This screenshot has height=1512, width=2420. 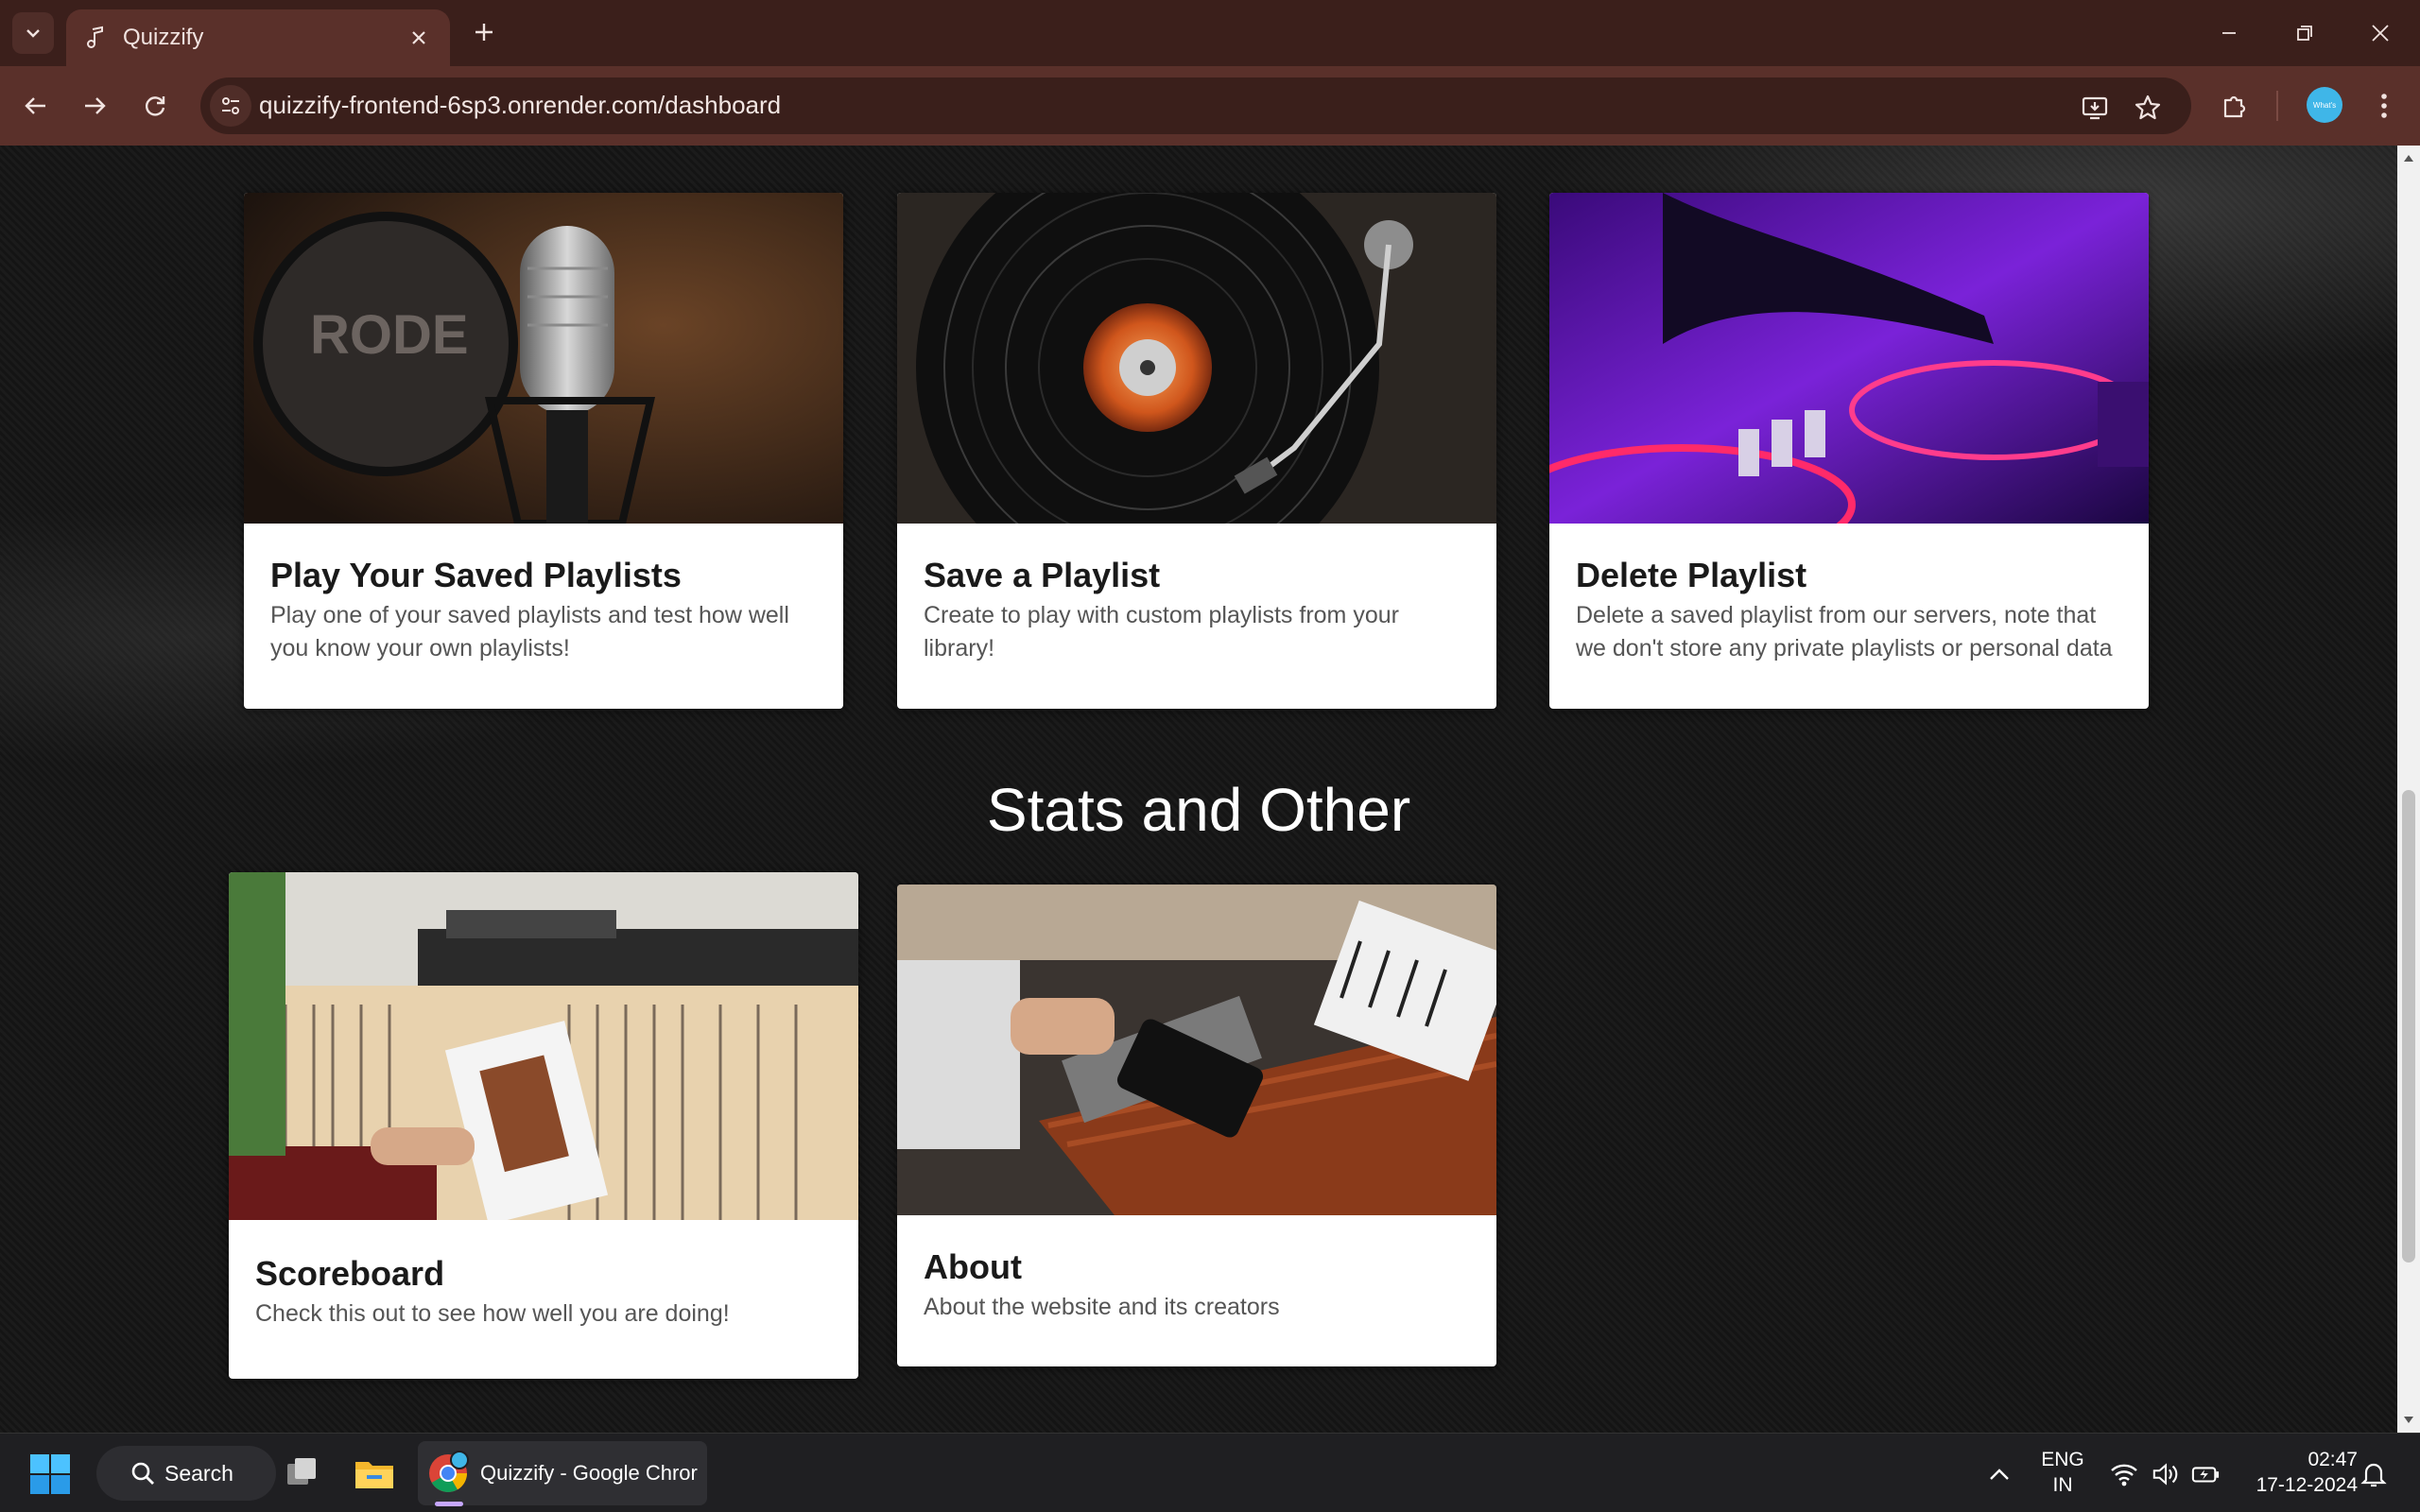 I want to click on card-description: About the website and its creators, so click(x=1102, y=1307).